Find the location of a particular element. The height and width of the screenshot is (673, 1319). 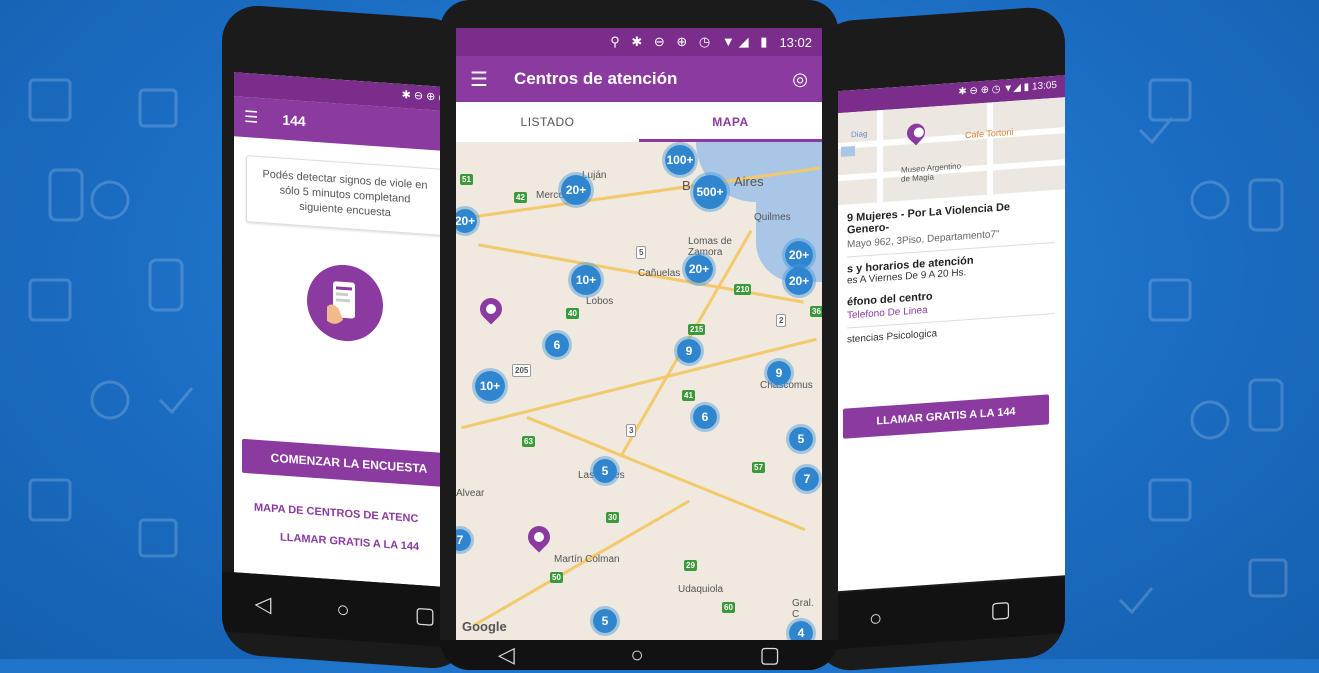

map-label: Aires is located at coordinates (749, 181).